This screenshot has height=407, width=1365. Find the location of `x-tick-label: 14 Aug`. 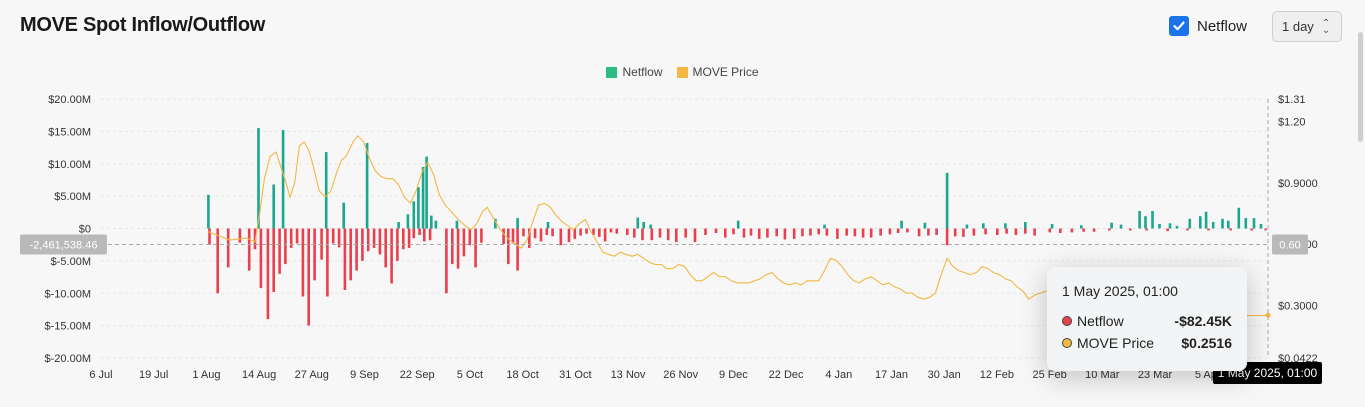

x-tick-label: 14 Aug is located at coordinates (259, 375).